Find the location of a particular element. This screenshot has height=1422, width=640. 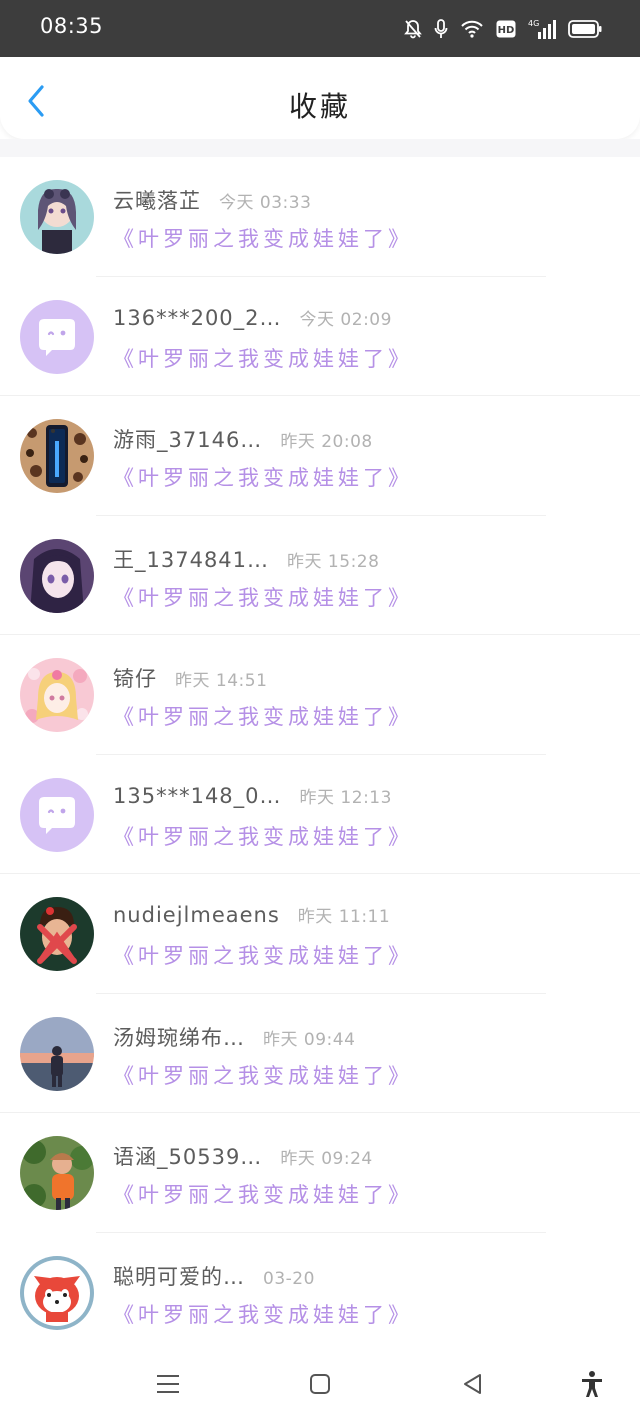

menu-button is located at coordinates (168, 1384).